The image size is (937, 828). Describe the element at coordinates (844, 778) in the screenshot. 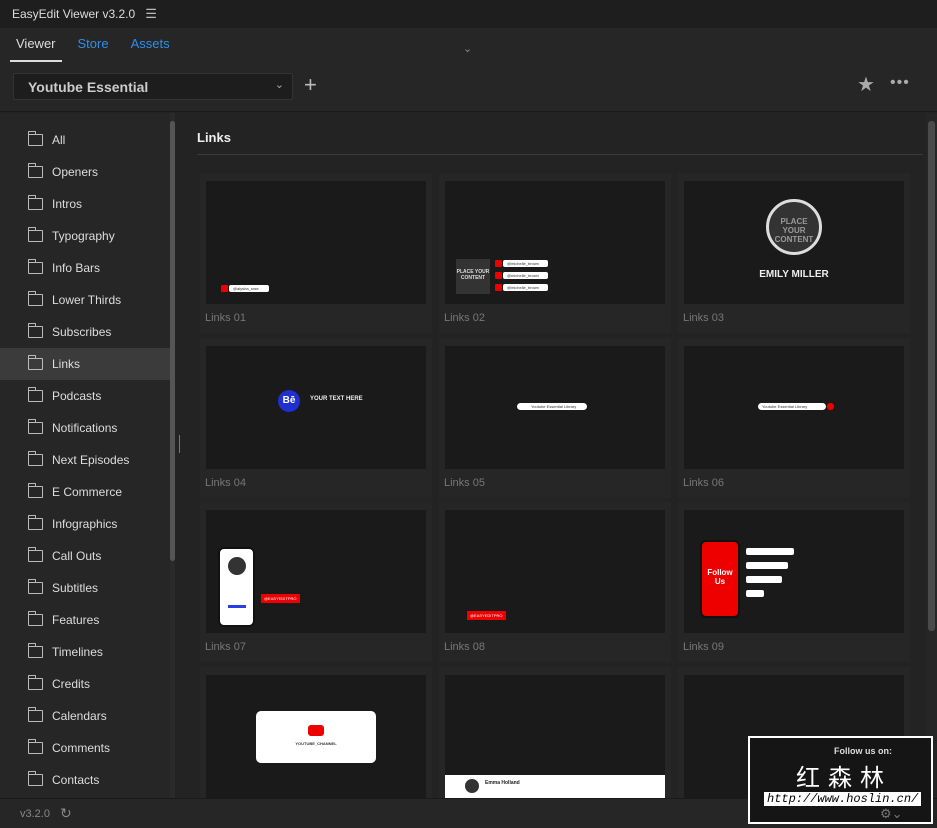

I see `watermark-brand: 红森林` at that location.